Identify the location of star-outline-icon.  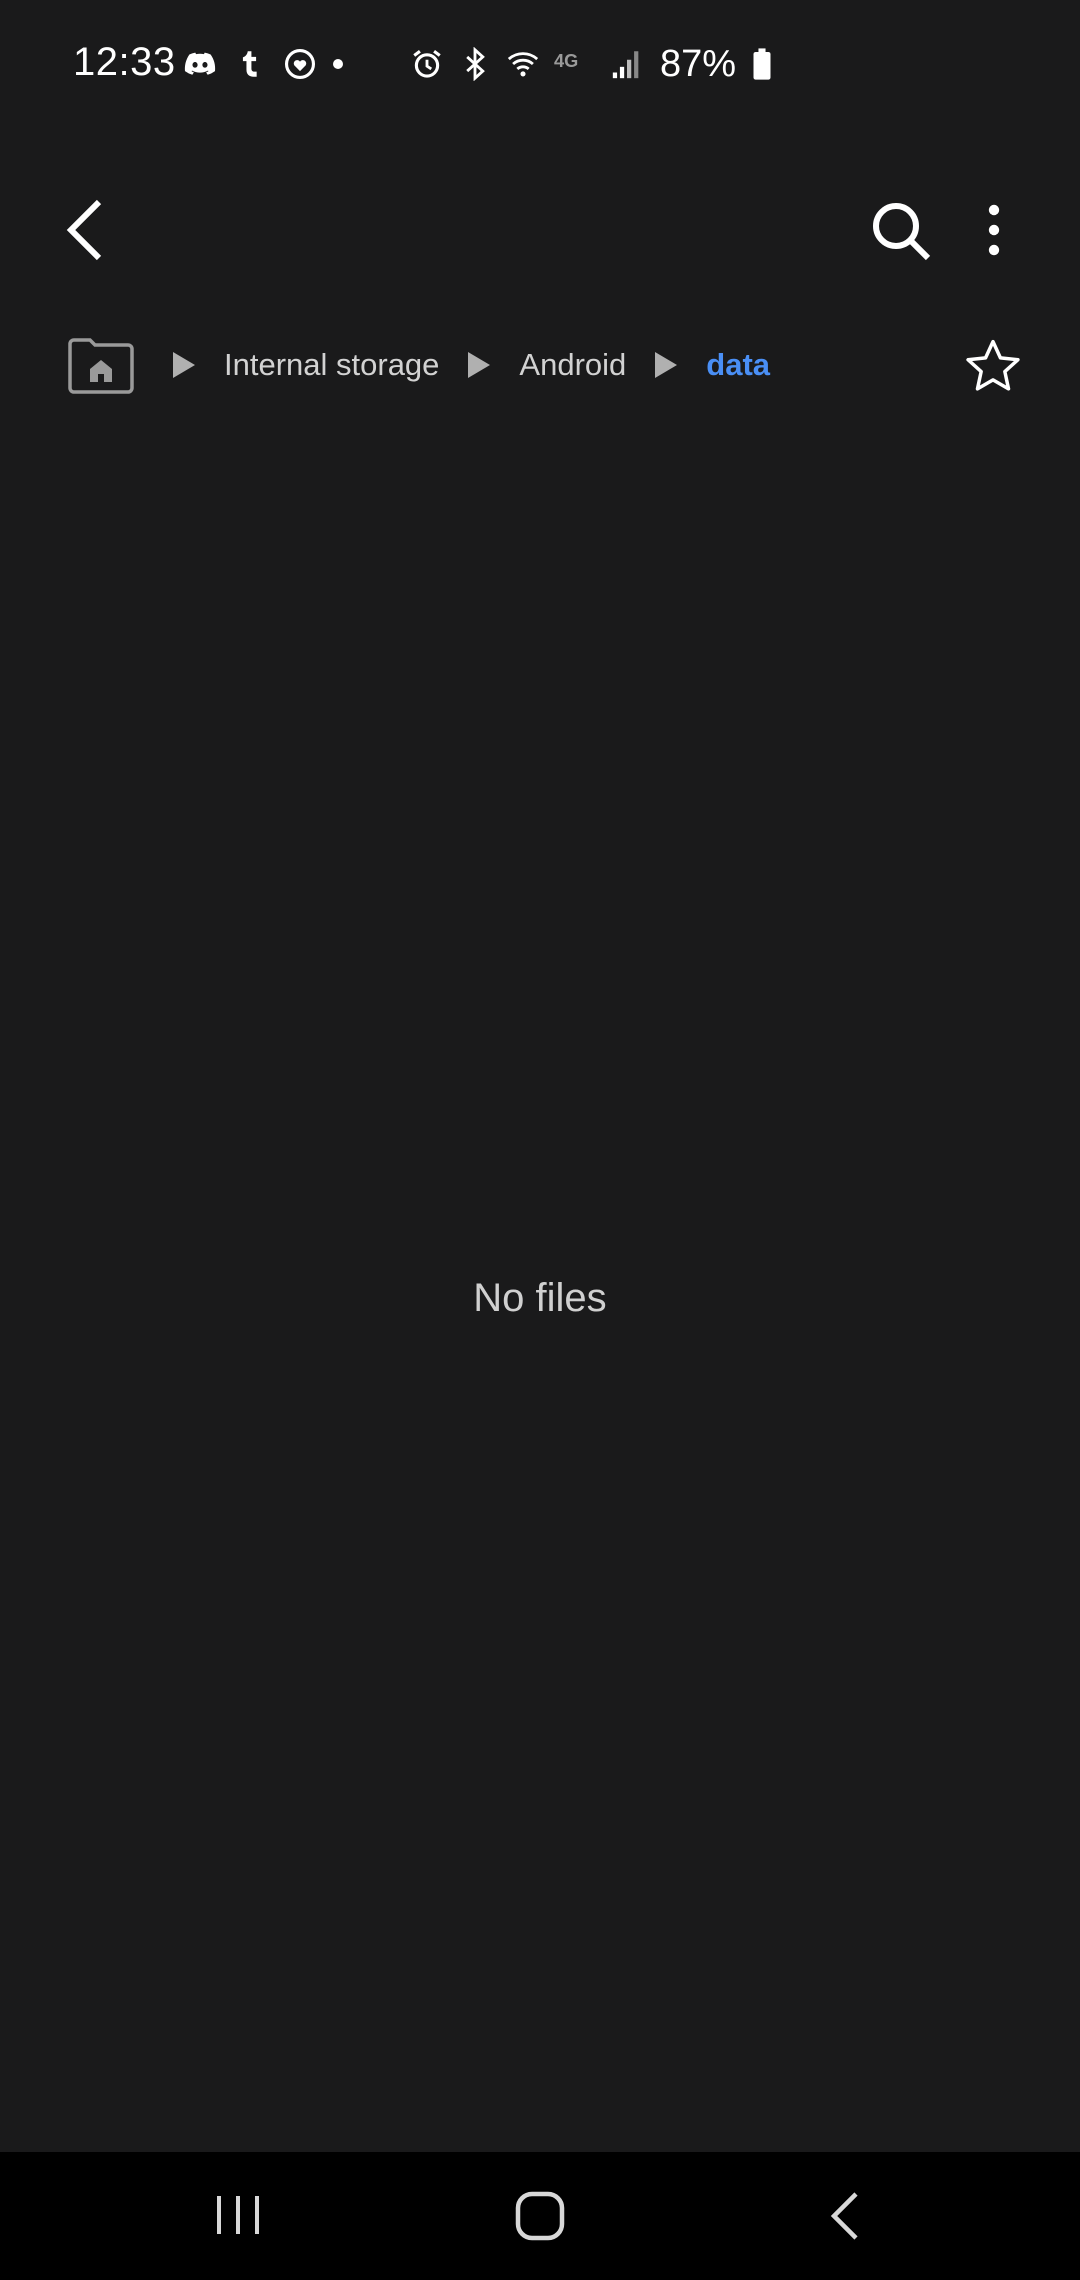
(993, 365).